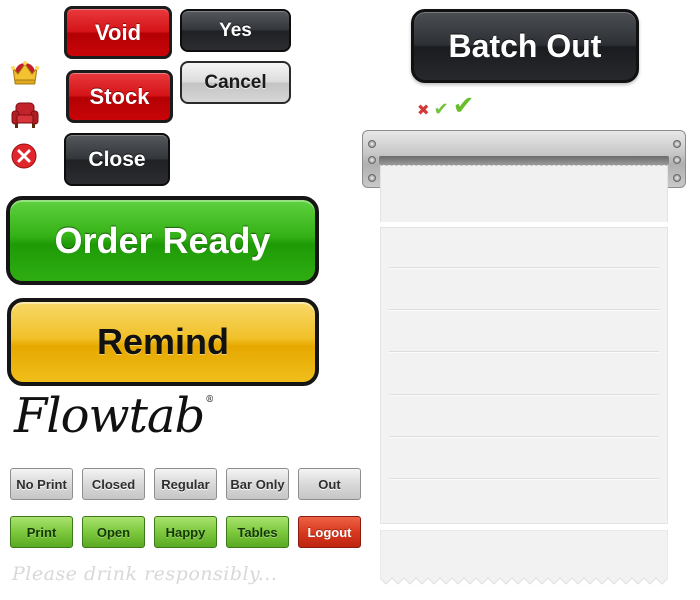 The height and width of the screenshot is (600, 700). Describe the element at coordinates (524, 557) in the screenshot. I see `receipt-torn-edge` at that location.